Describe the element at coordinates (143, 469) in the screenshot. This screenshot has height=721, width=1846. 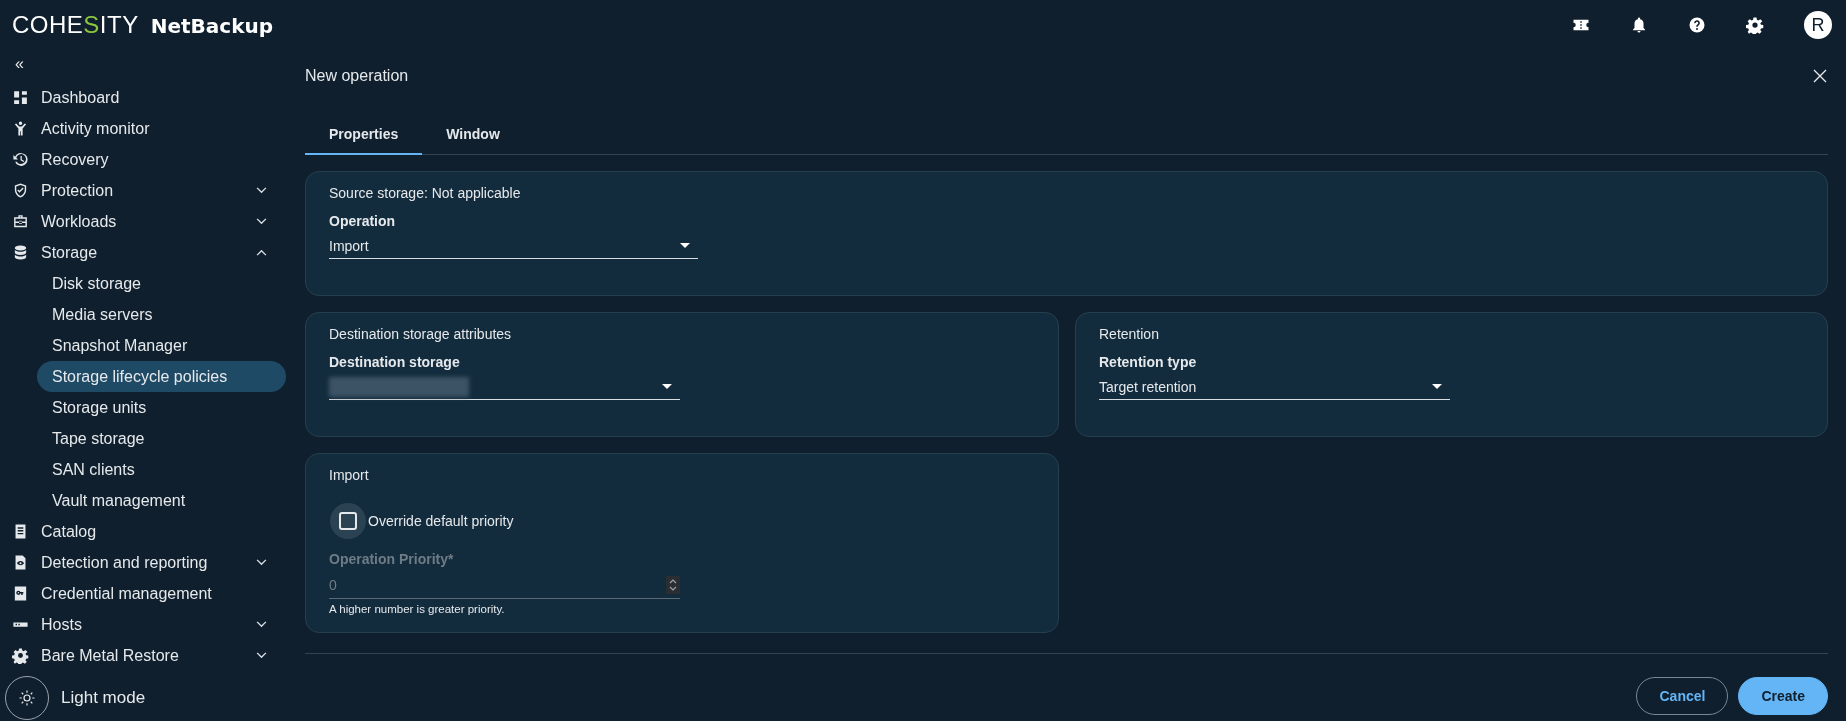
I see `nav-subitem: SAN clients` at that location.